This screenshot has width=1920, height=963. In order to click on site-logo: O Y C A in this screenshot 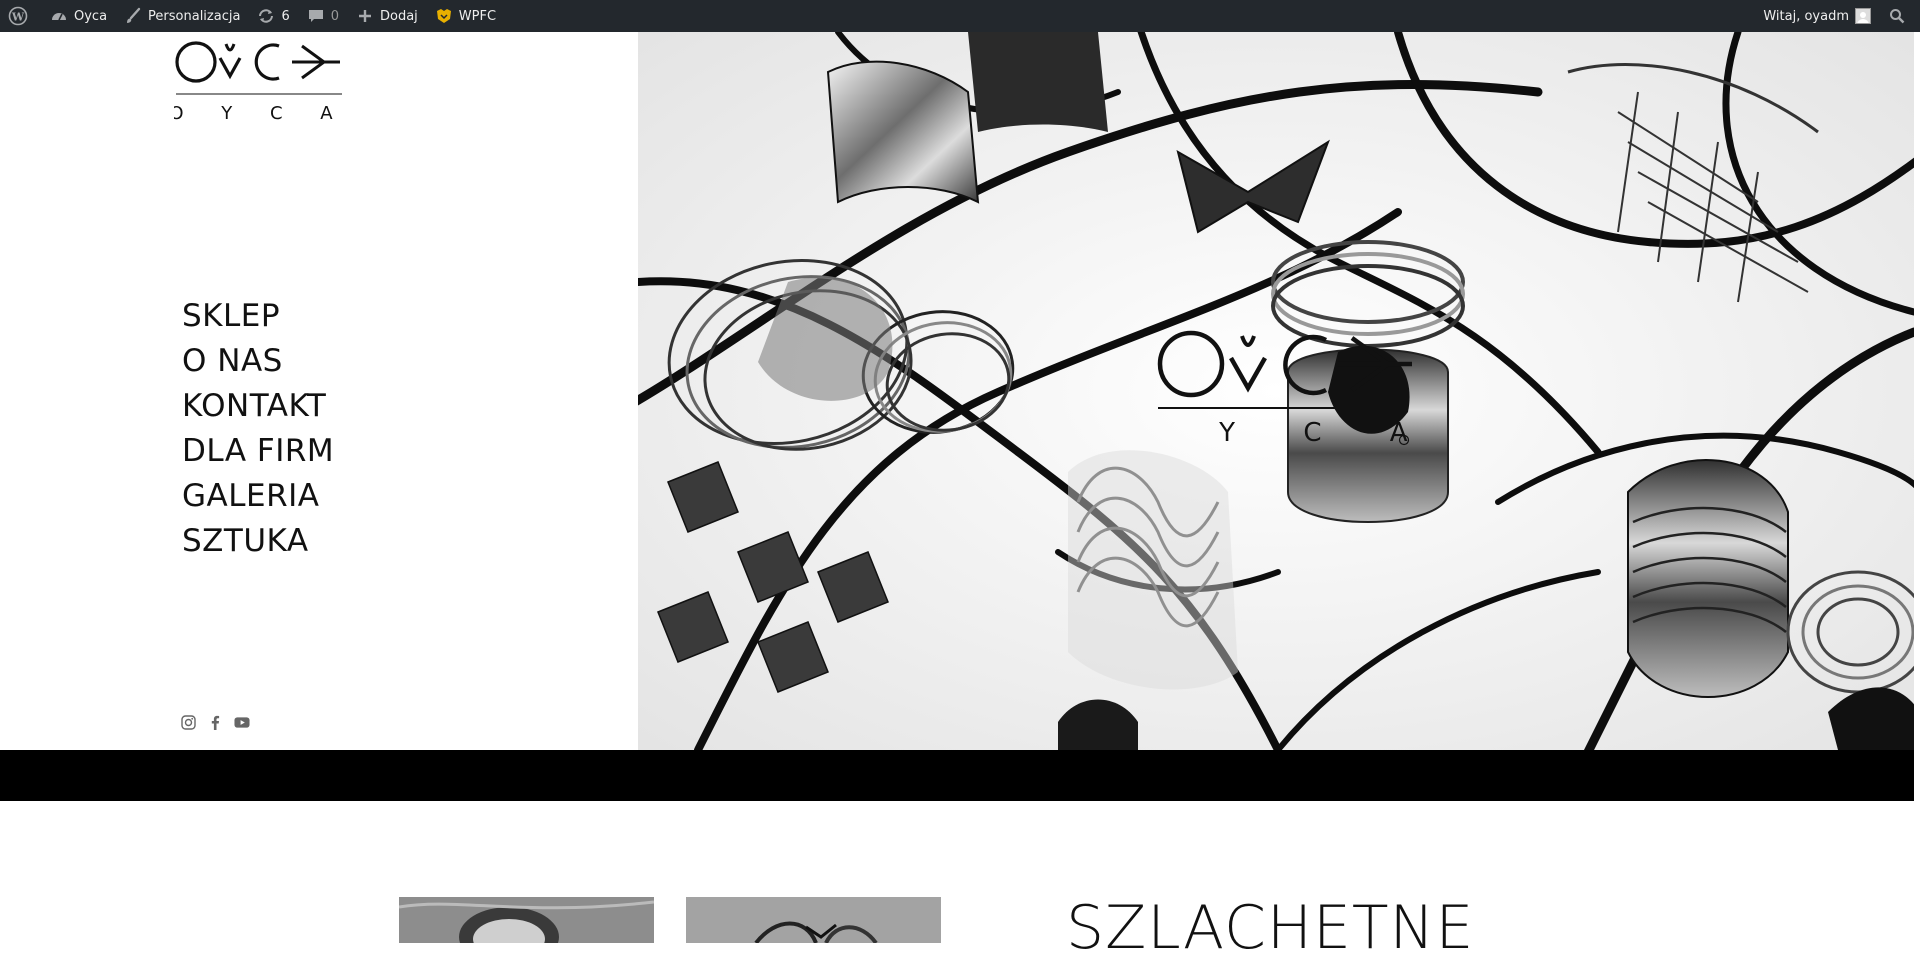, I will do `click(256, 81)`.